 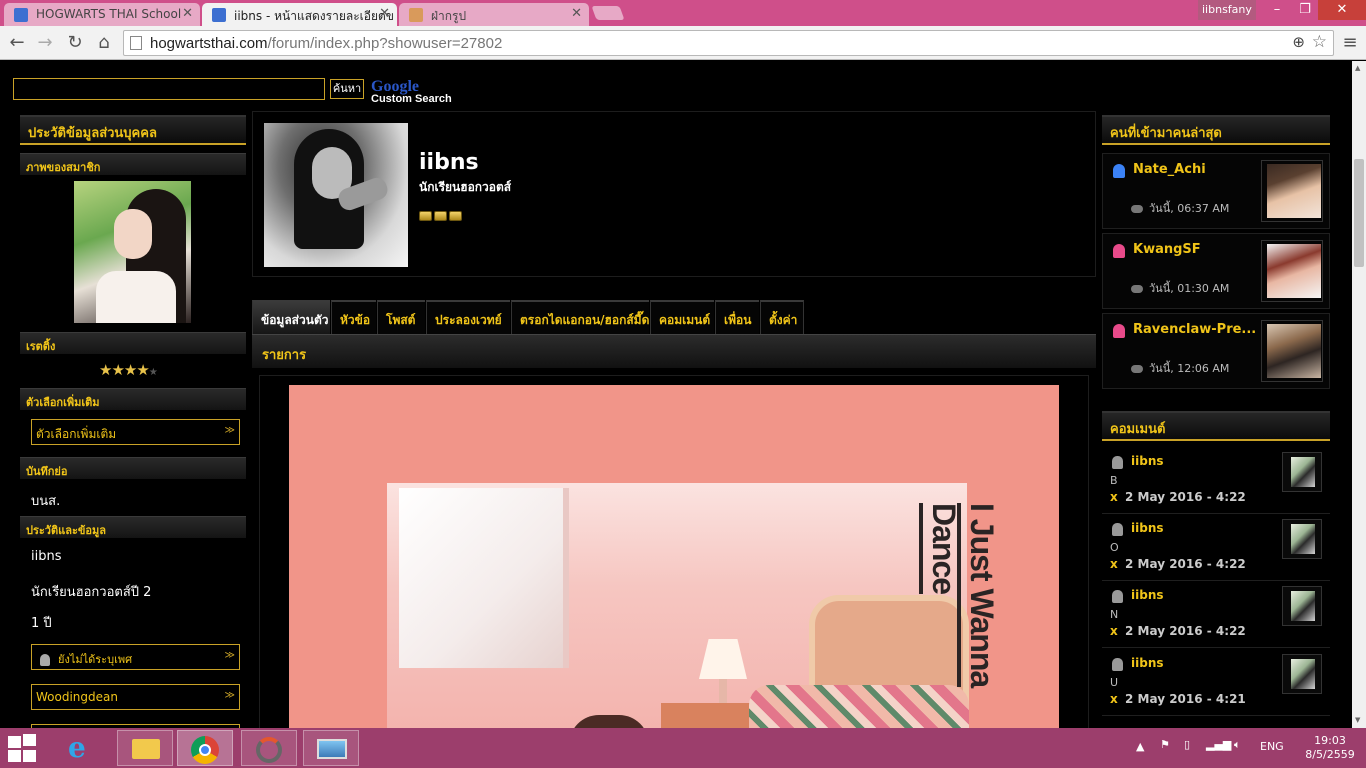 I want to click on zoom-icon: ⊕, so click(x=1298, y=42).